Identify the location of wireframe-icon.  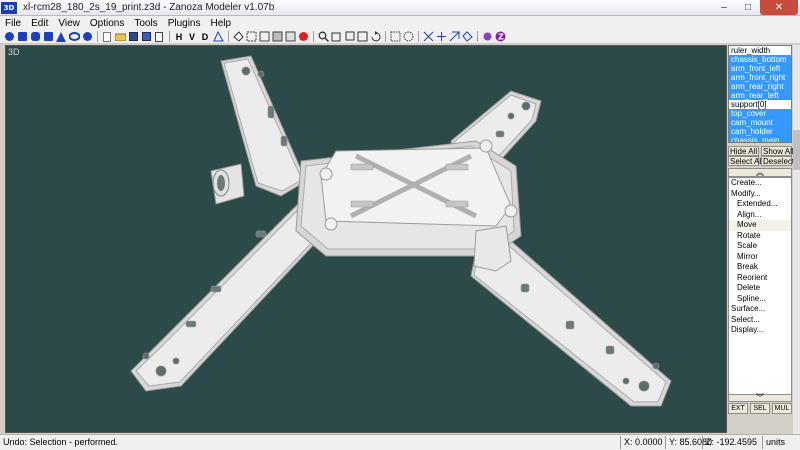
(264, 37).